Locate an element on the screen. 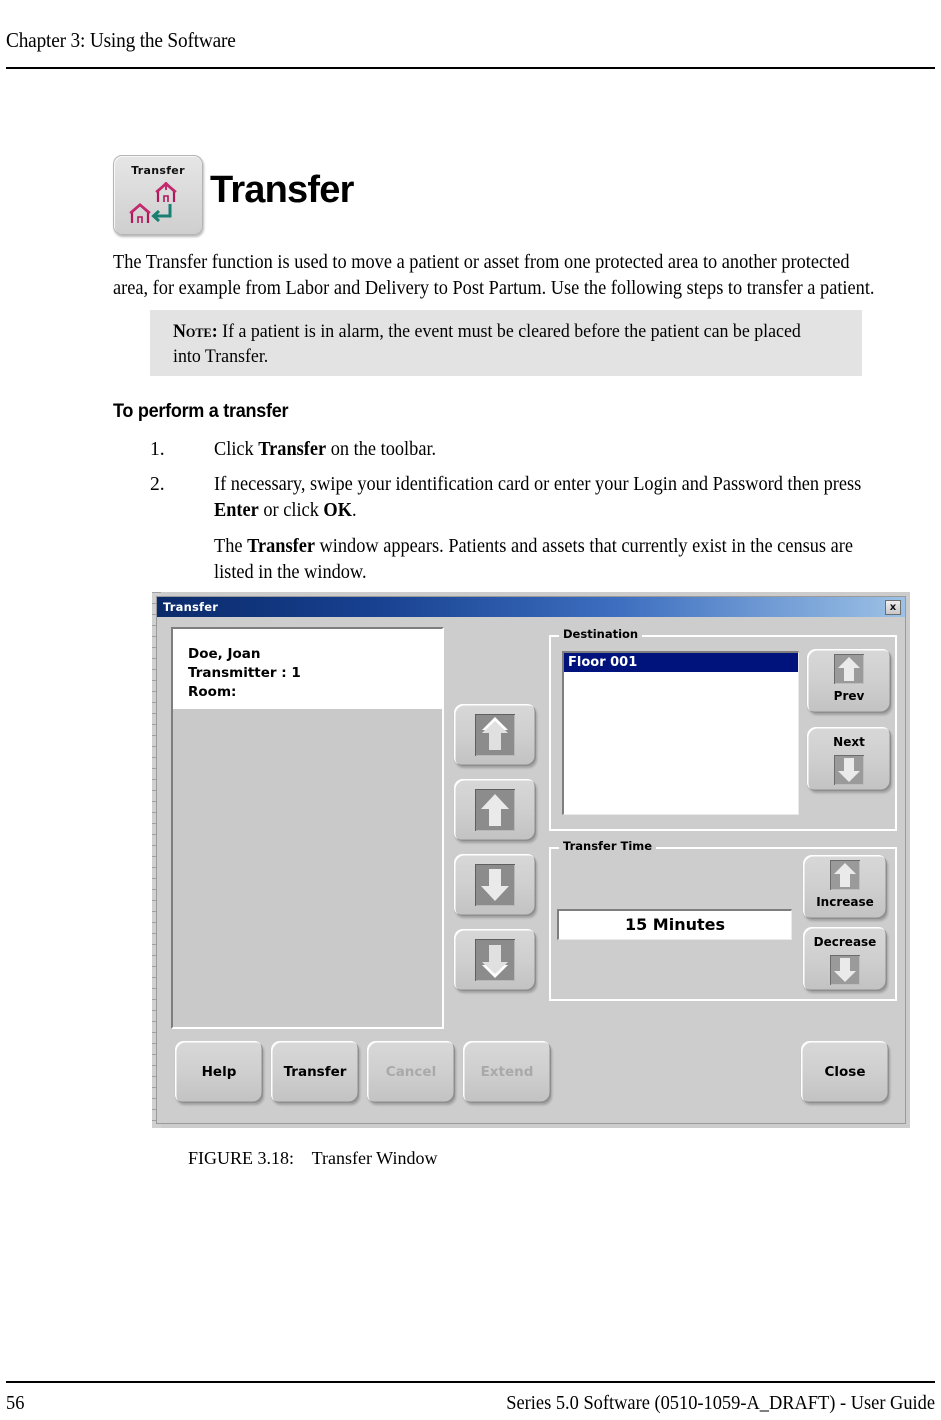 The image size is (941, 1420). page-number: 56 is located at coordinates (15, 1403).